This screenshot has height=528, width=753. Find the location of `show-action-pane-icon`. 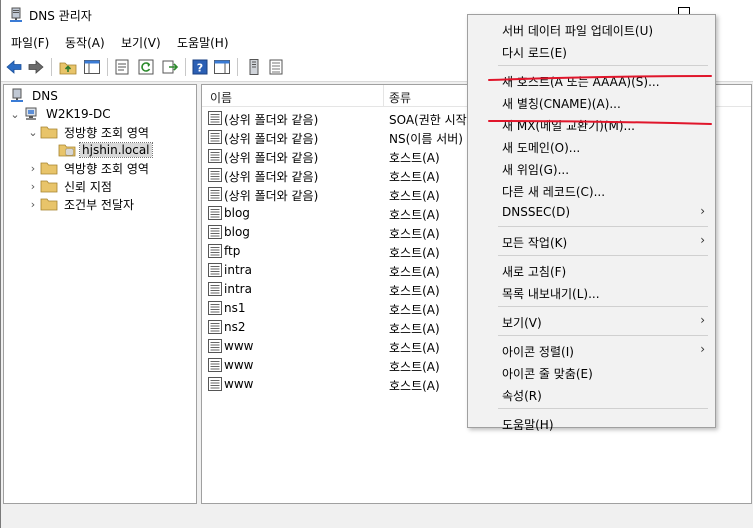

show-action-pane-icon is located at coordinates (222, 67).